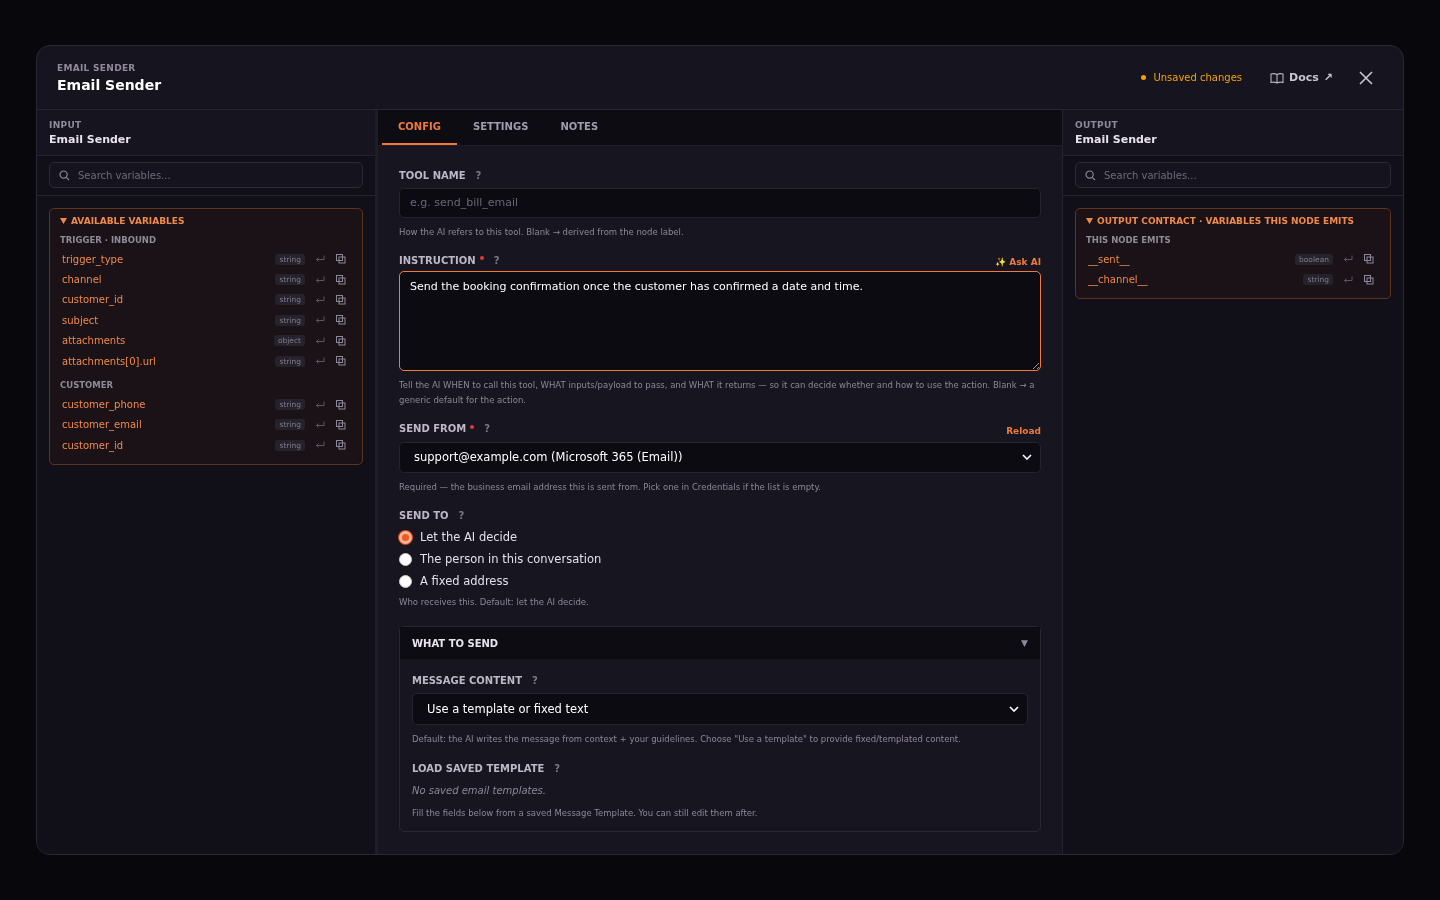 This screenshot has width=1440, height=900. What do you see at coordinates (1191, 259) in the screenshot?
I see `variable-name: __sent__` at bounding box center [1191, 259].